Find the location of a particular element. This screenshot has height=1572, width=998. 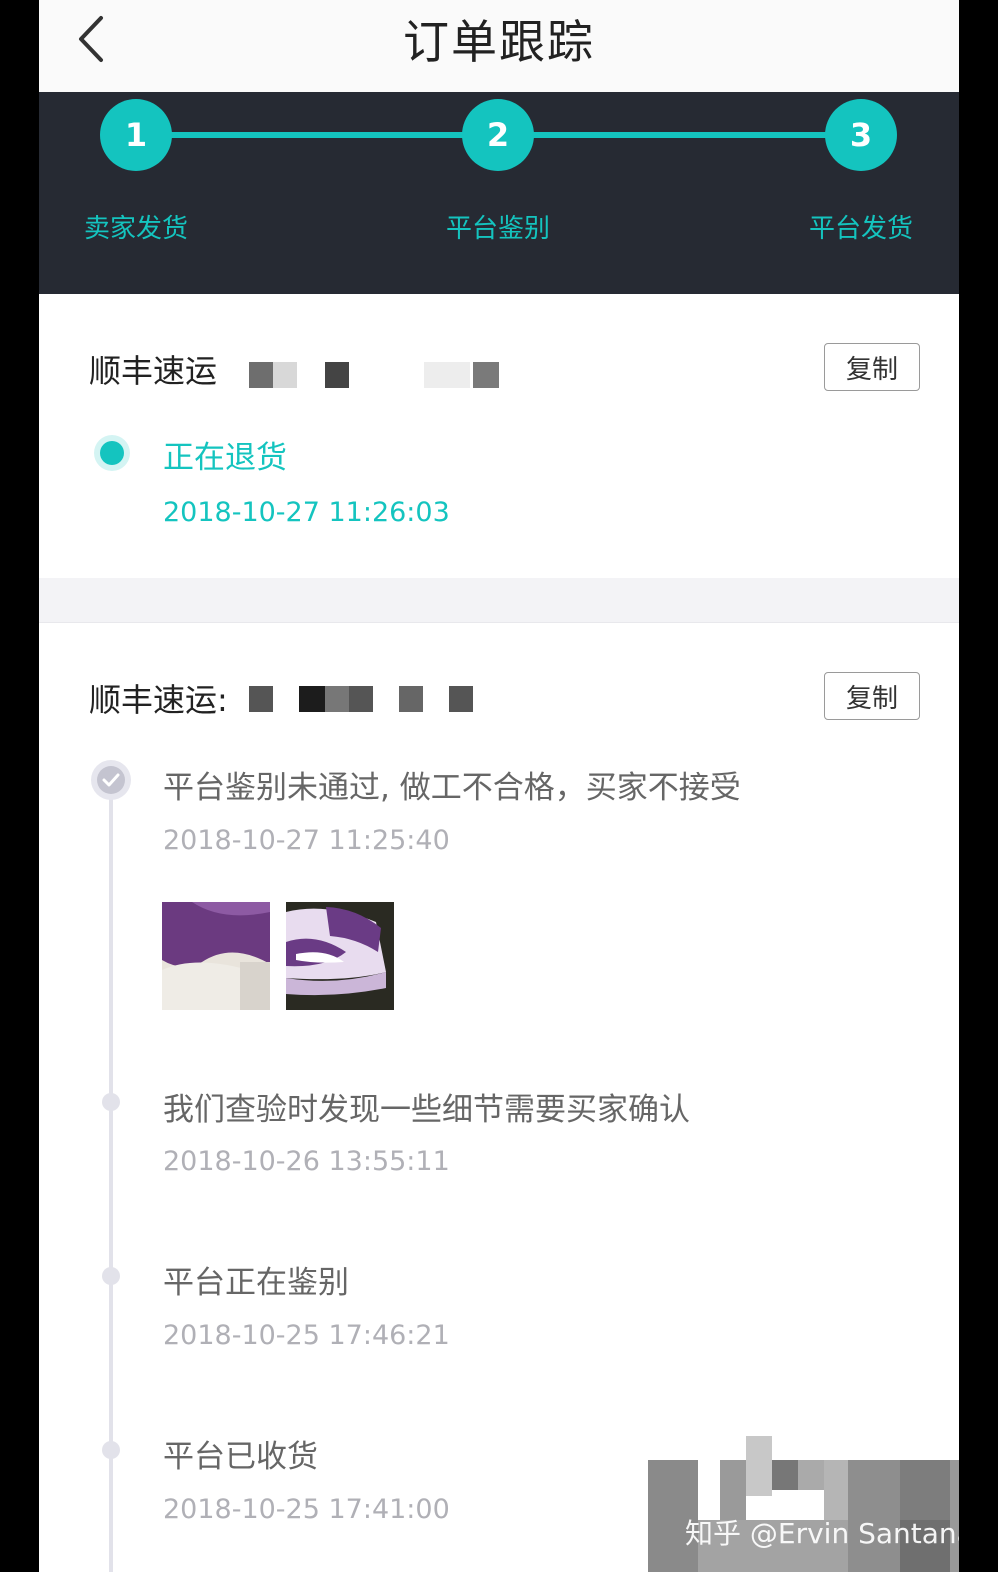

step-3-circle: 3 is located at coordinates (861, 135).